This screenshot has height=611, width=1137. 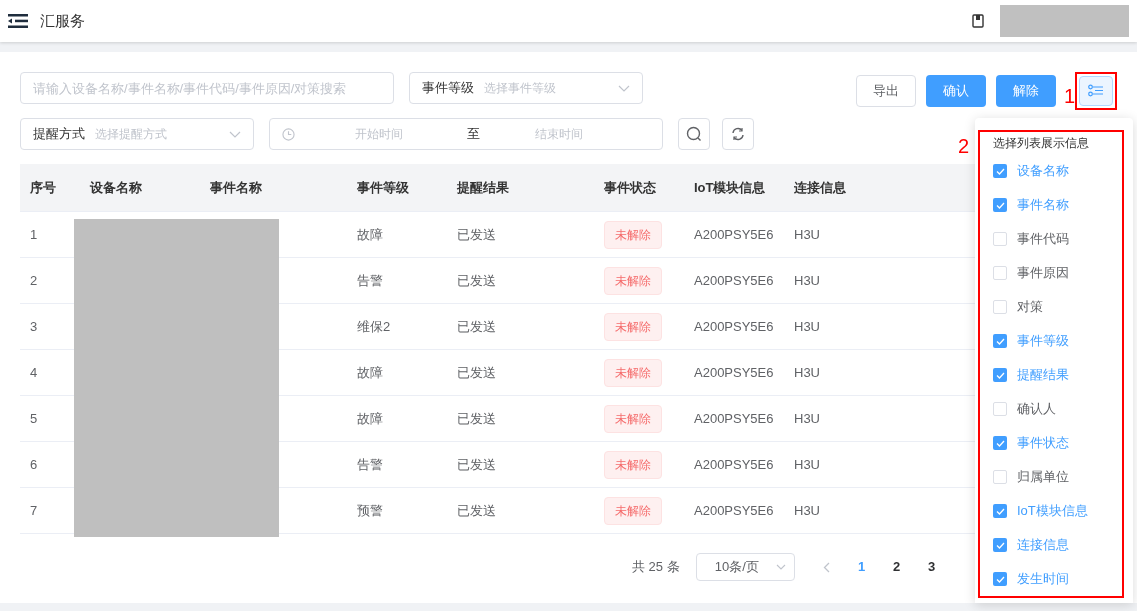 I want to click on action-button: 导出, so click(x=885, y=91).